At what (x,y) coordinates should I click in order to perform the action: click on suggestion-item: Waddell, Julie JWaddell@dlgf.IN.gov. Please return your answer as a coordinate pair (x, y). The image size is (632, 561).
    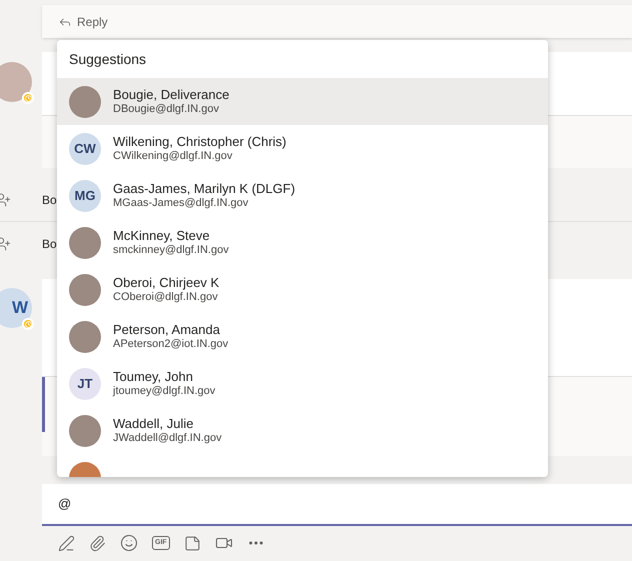
    Looking at the image, I should click on (302, 430).